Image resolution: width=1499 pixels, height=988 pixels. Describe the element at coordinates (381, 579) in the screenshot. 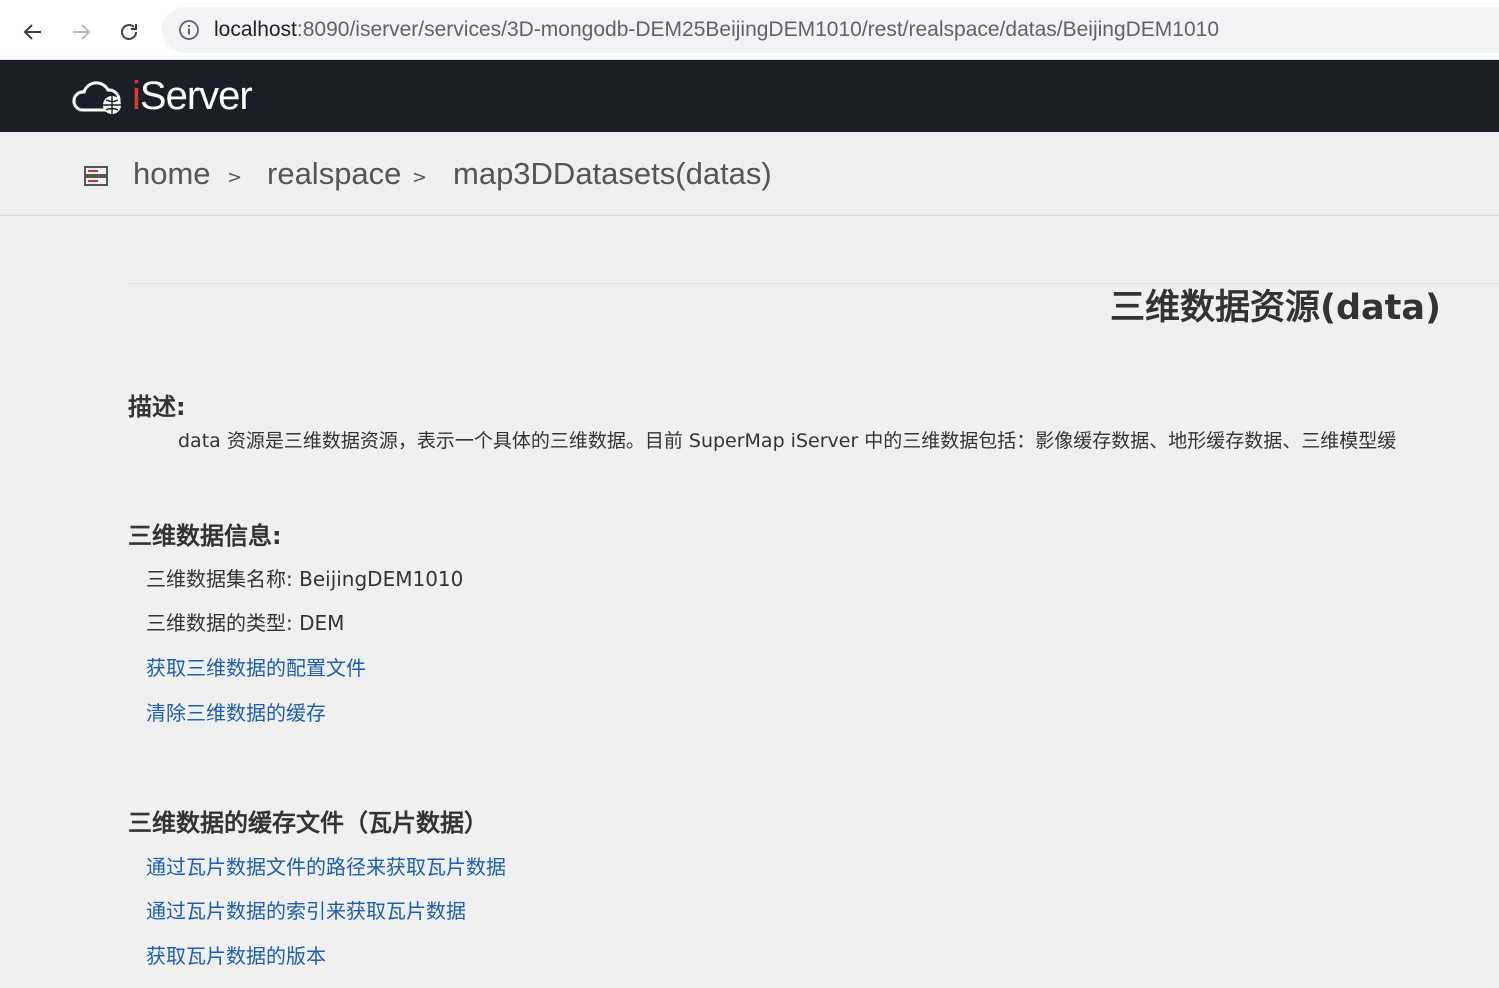

I see `dataset-name-value: BeijingDEM1010` at that location.